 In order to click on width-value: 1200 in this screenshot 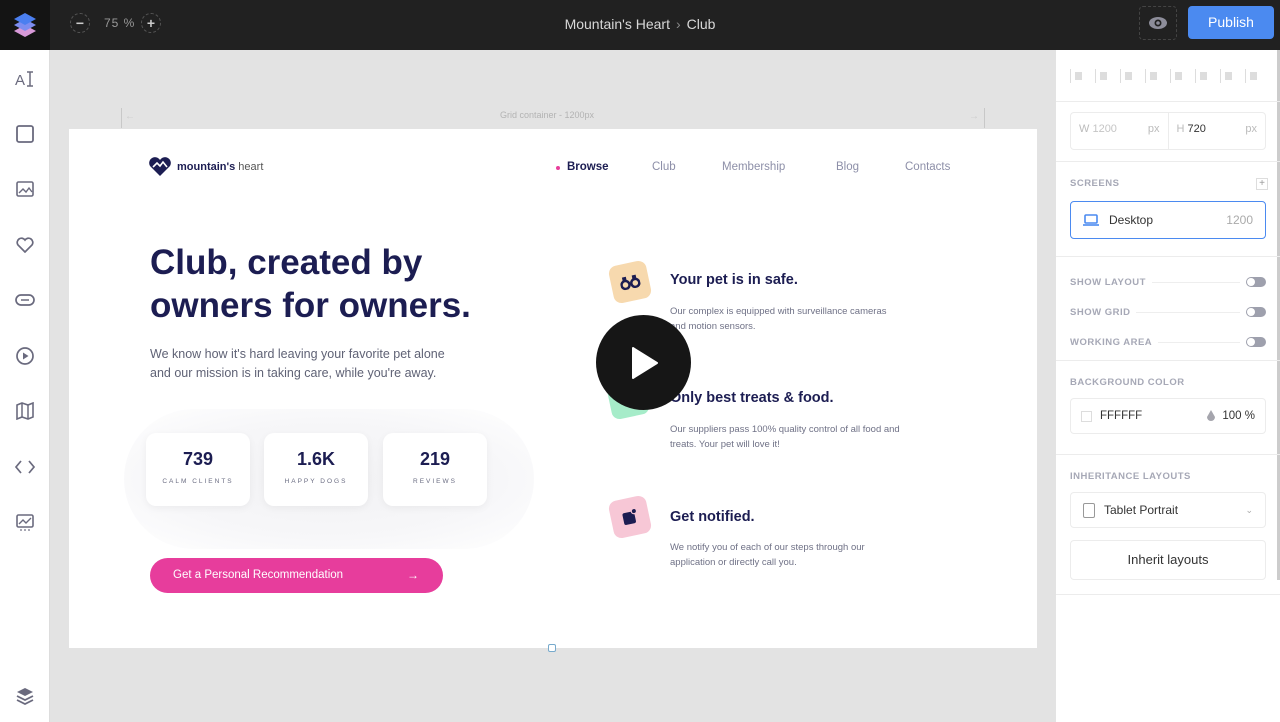, I will do `click(1104, 129)`.